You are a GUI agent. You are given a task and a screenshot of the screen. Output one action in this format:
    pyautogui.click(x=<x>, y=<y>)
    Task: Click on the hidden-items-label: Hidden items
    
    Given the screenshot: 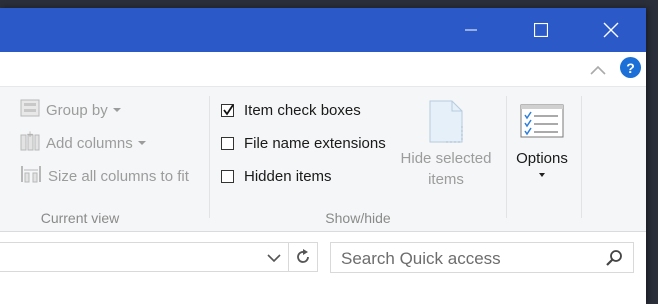 What is the action you would take?
    pyautogui.click(x=288, y=176)
    